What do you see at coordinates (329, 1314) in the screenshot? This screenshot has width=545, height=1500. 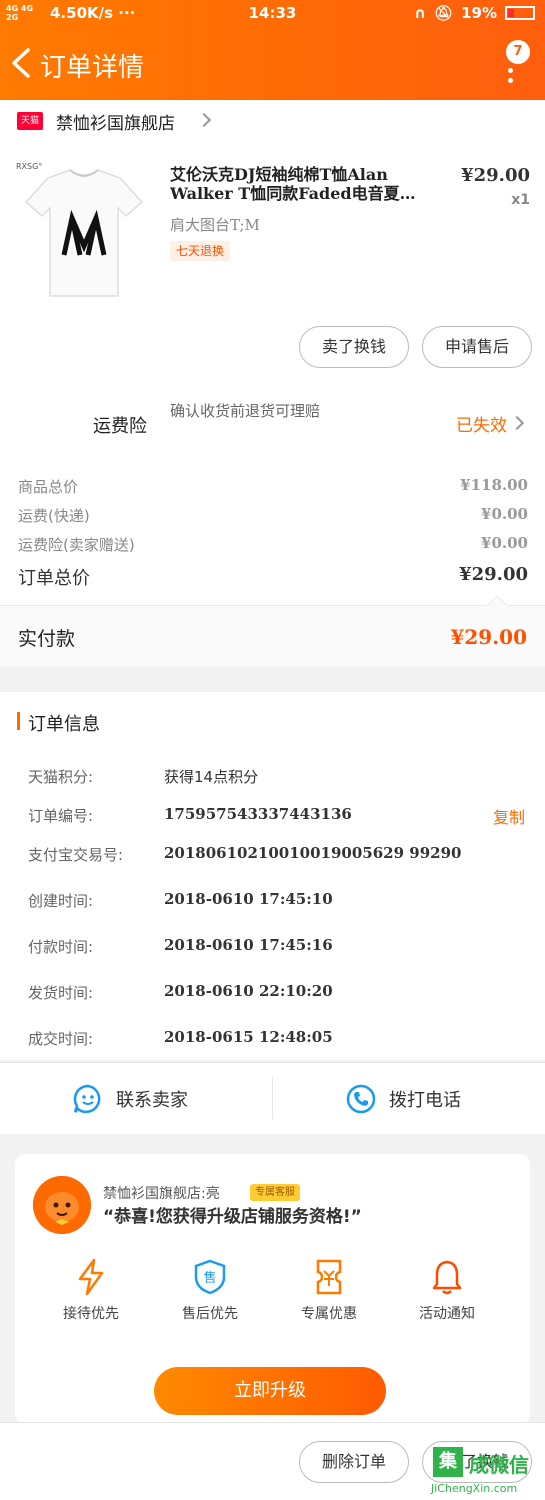 I see `feature-label: 专属优惠` at bounding box center [329, 1314].